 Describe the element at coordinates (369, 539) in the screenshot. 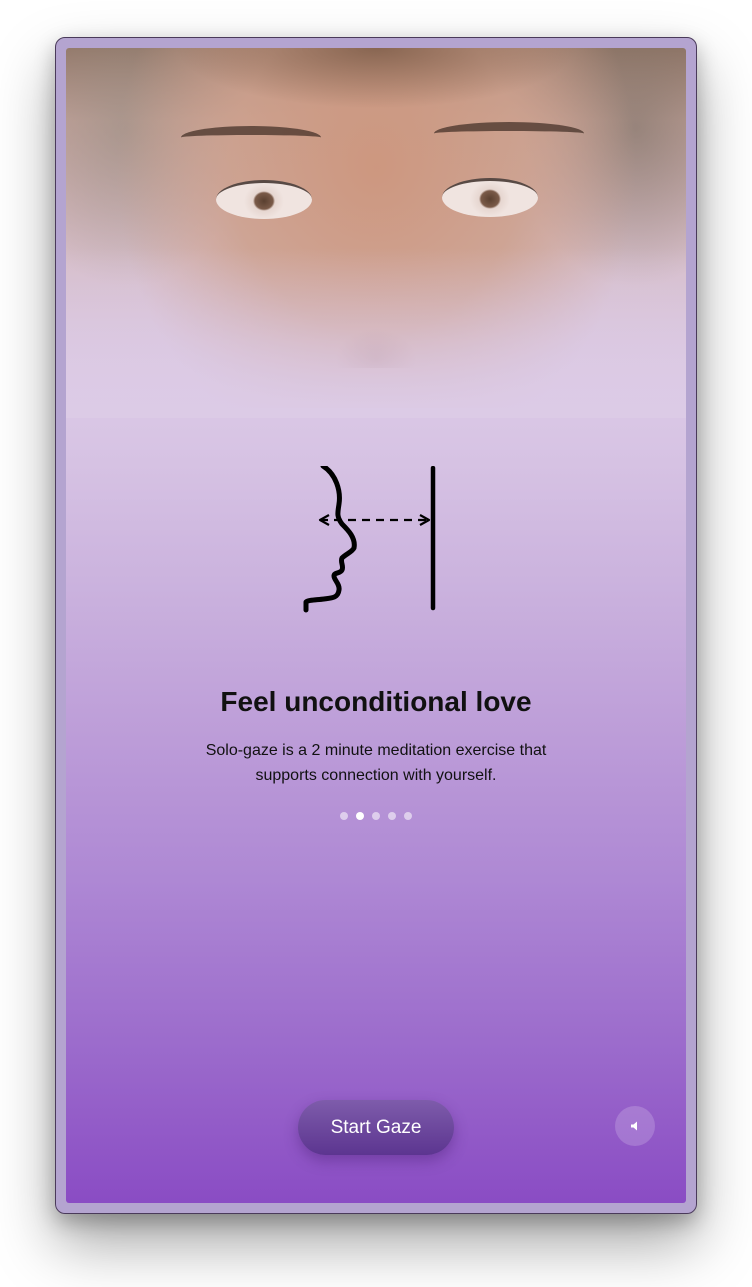

I see `face-profile-gazing-at-mirror-icon` at that location.